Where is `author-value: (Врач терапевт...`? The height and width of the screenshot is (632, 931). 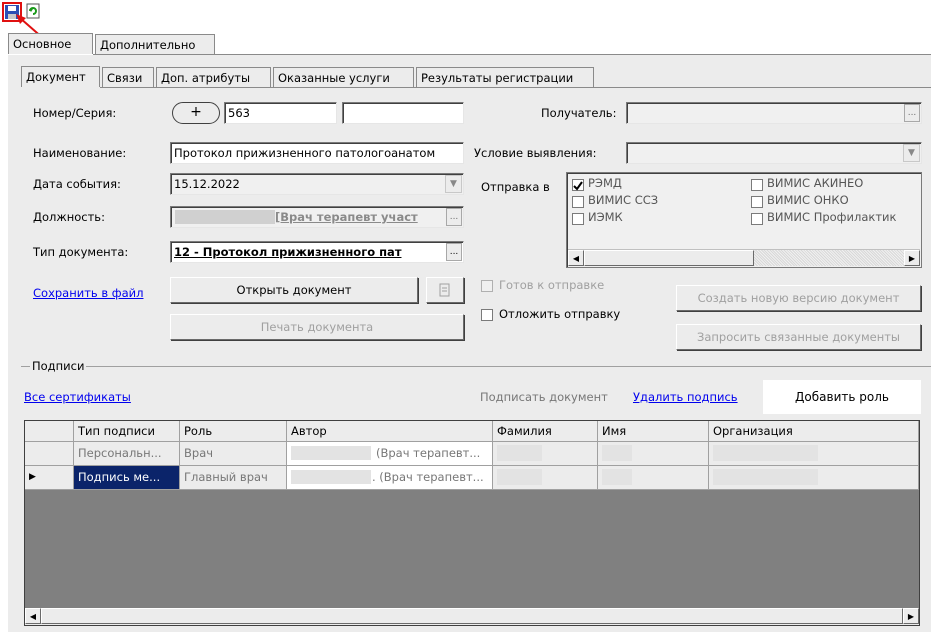 author-value: (Врач терапевт... is located at coordinates (428, 453).